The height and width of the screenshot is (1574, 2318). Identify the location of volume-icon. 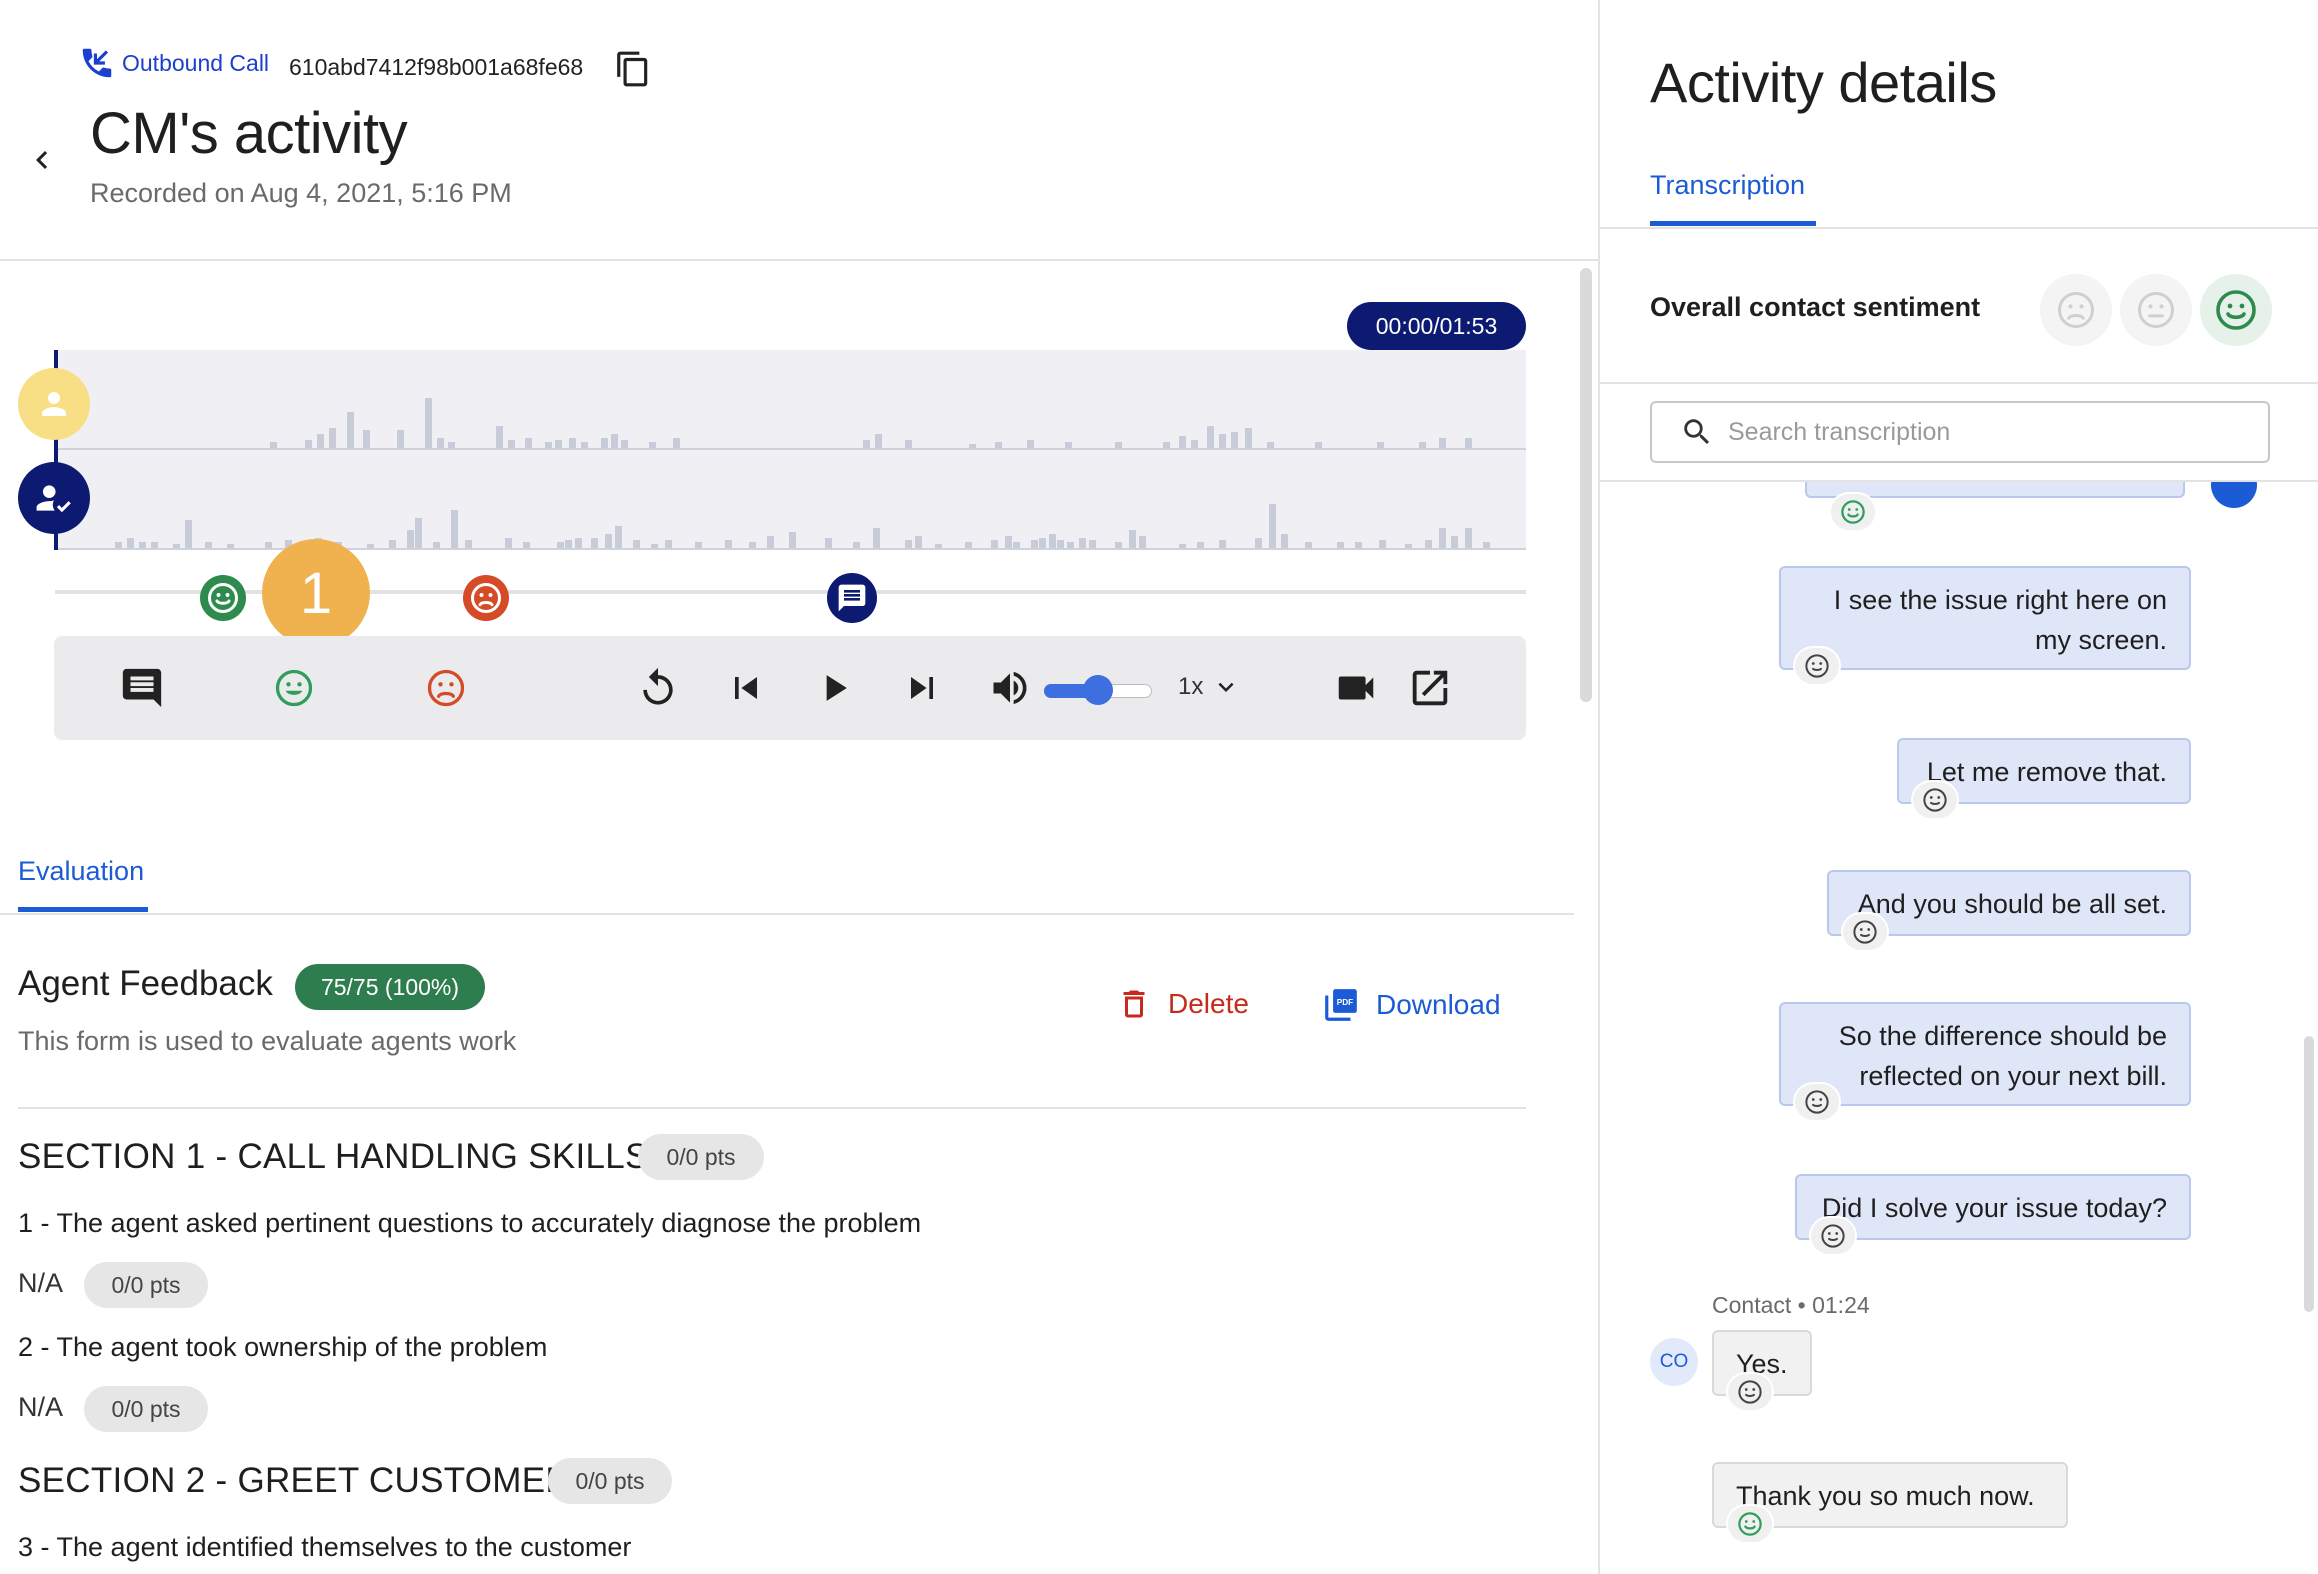
(1010, 688).